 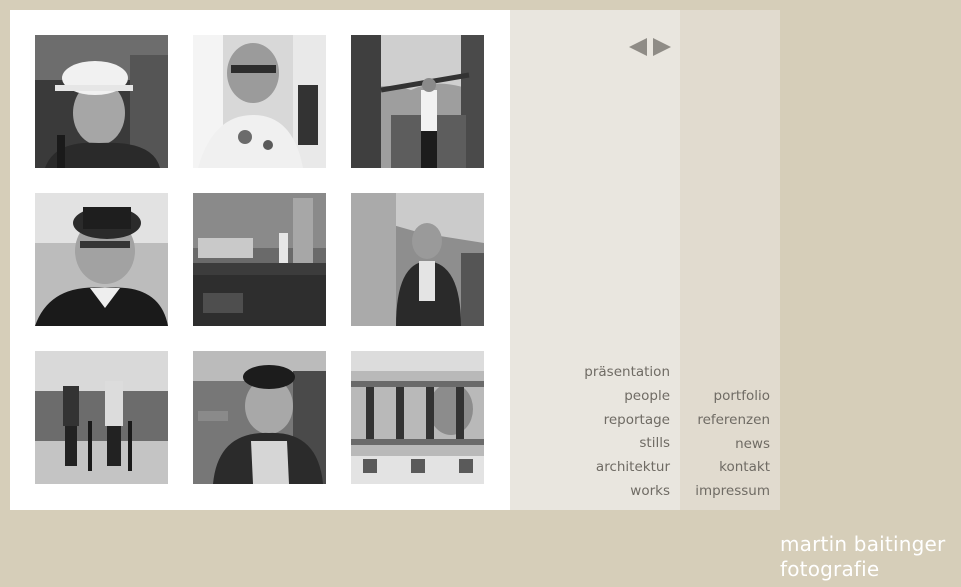 What do you see at coordinates (726, 397) in the screenshot?
I see `menu-item-portfolio: portfolio` at bounding box center [726, 397].